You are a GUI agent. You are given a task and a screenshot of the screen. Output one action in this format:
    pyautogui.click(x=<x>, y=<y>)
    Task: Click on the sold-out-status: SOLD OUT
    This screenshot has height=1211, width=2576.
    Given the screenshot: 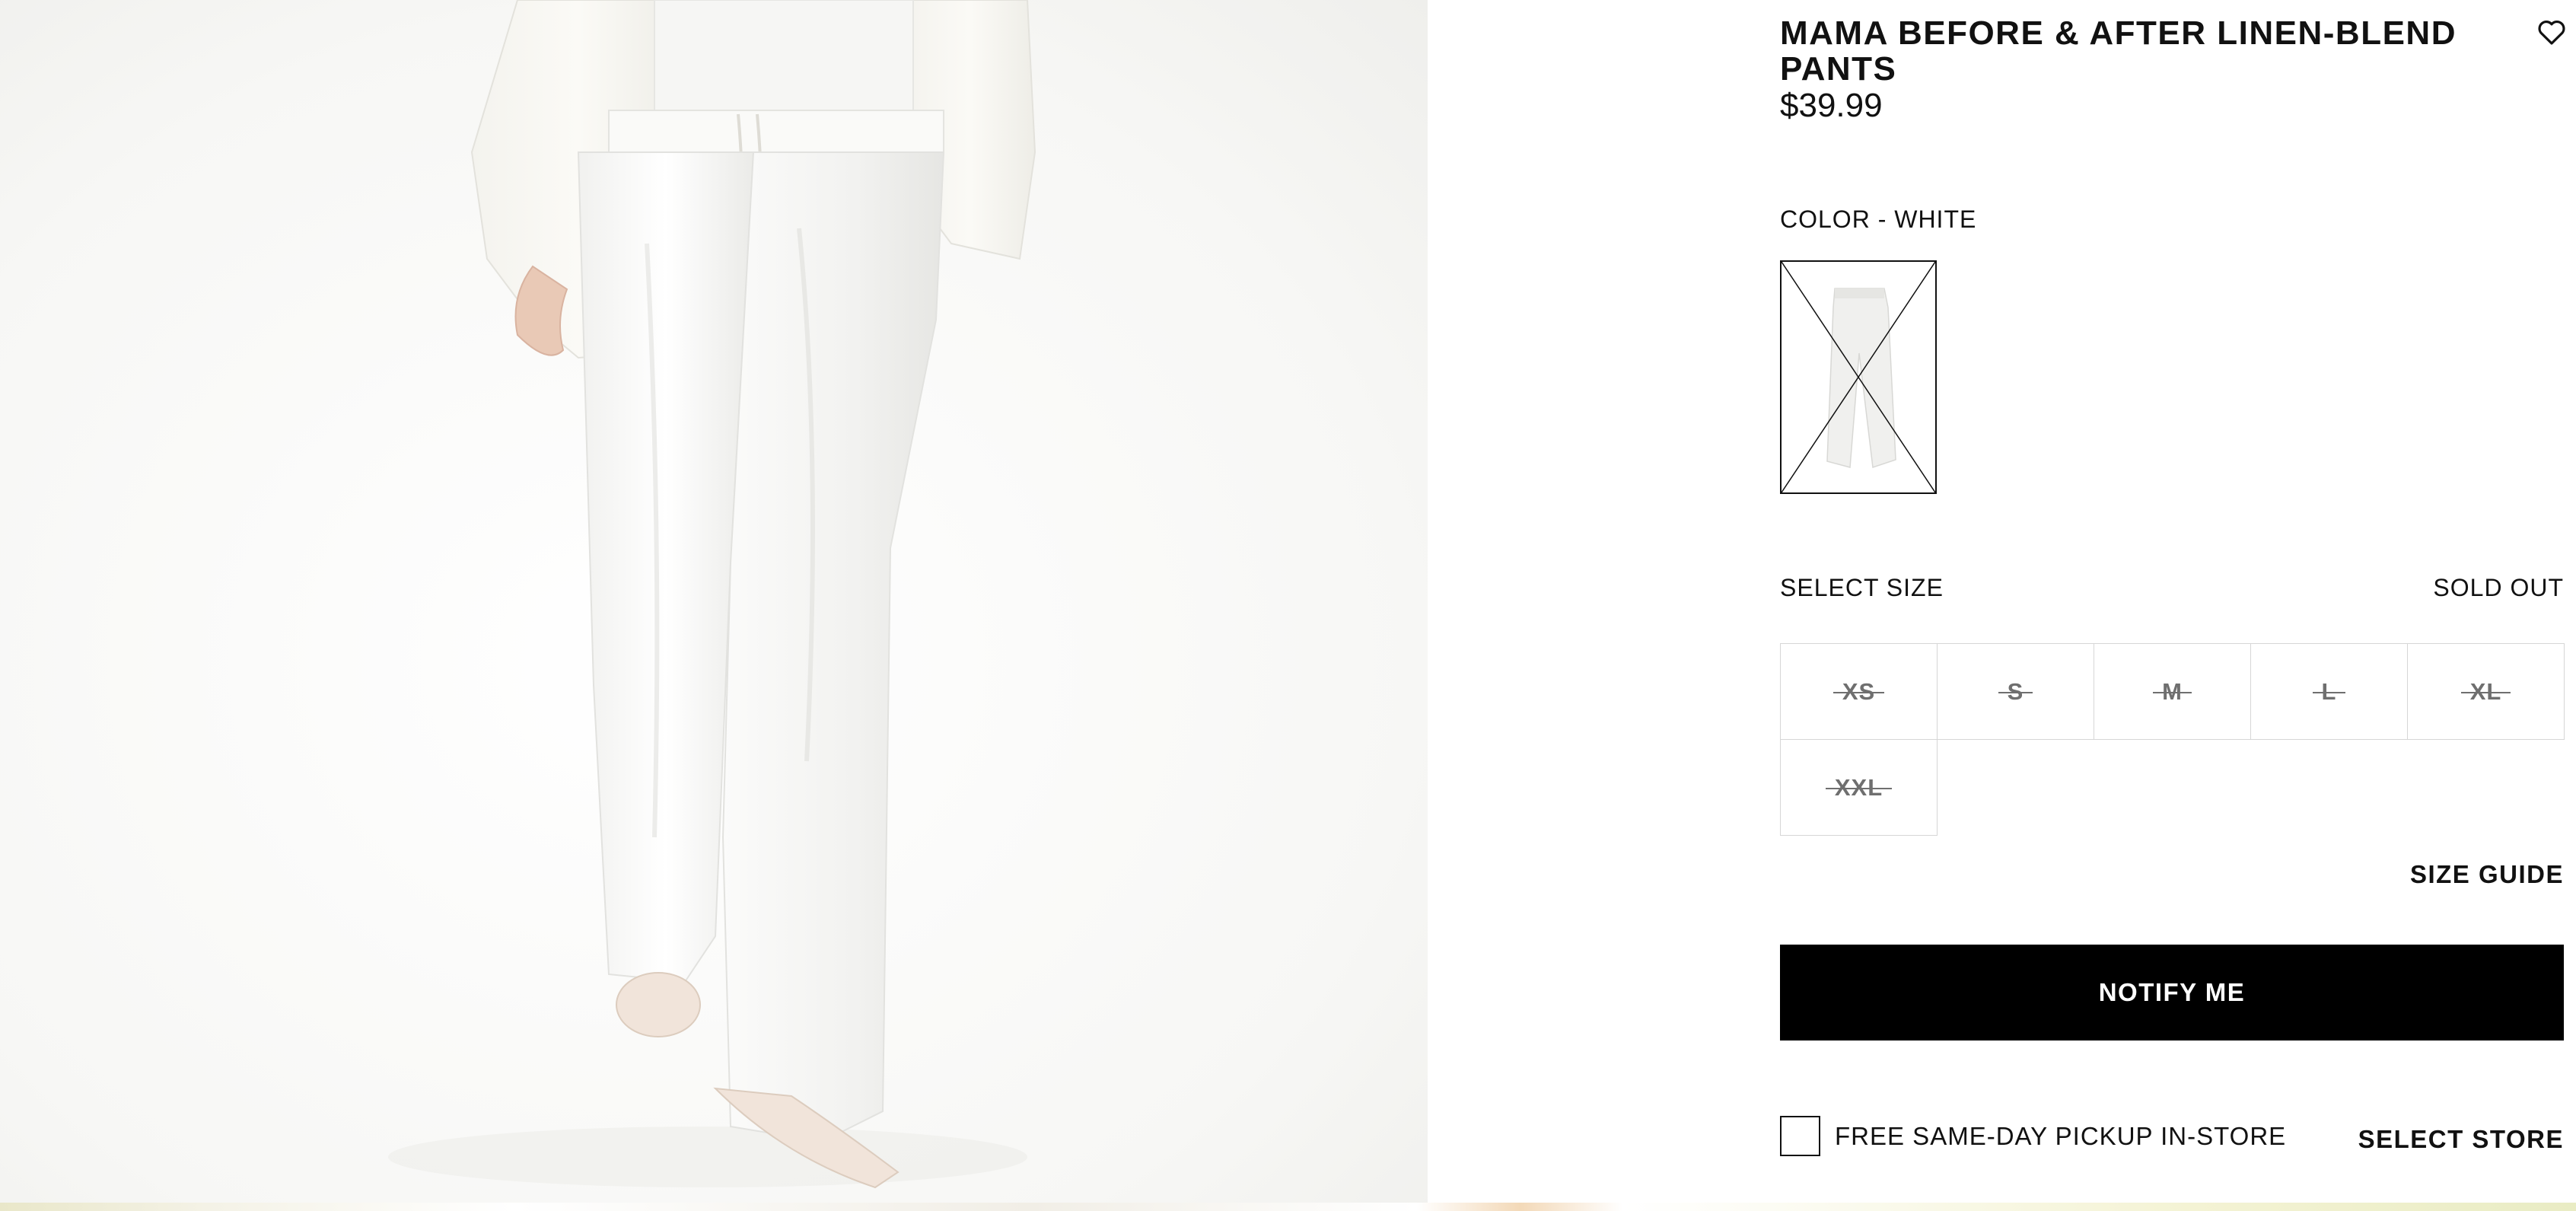 What is the action you would take?
    pyautogui.click(x=2498, y=587)
    